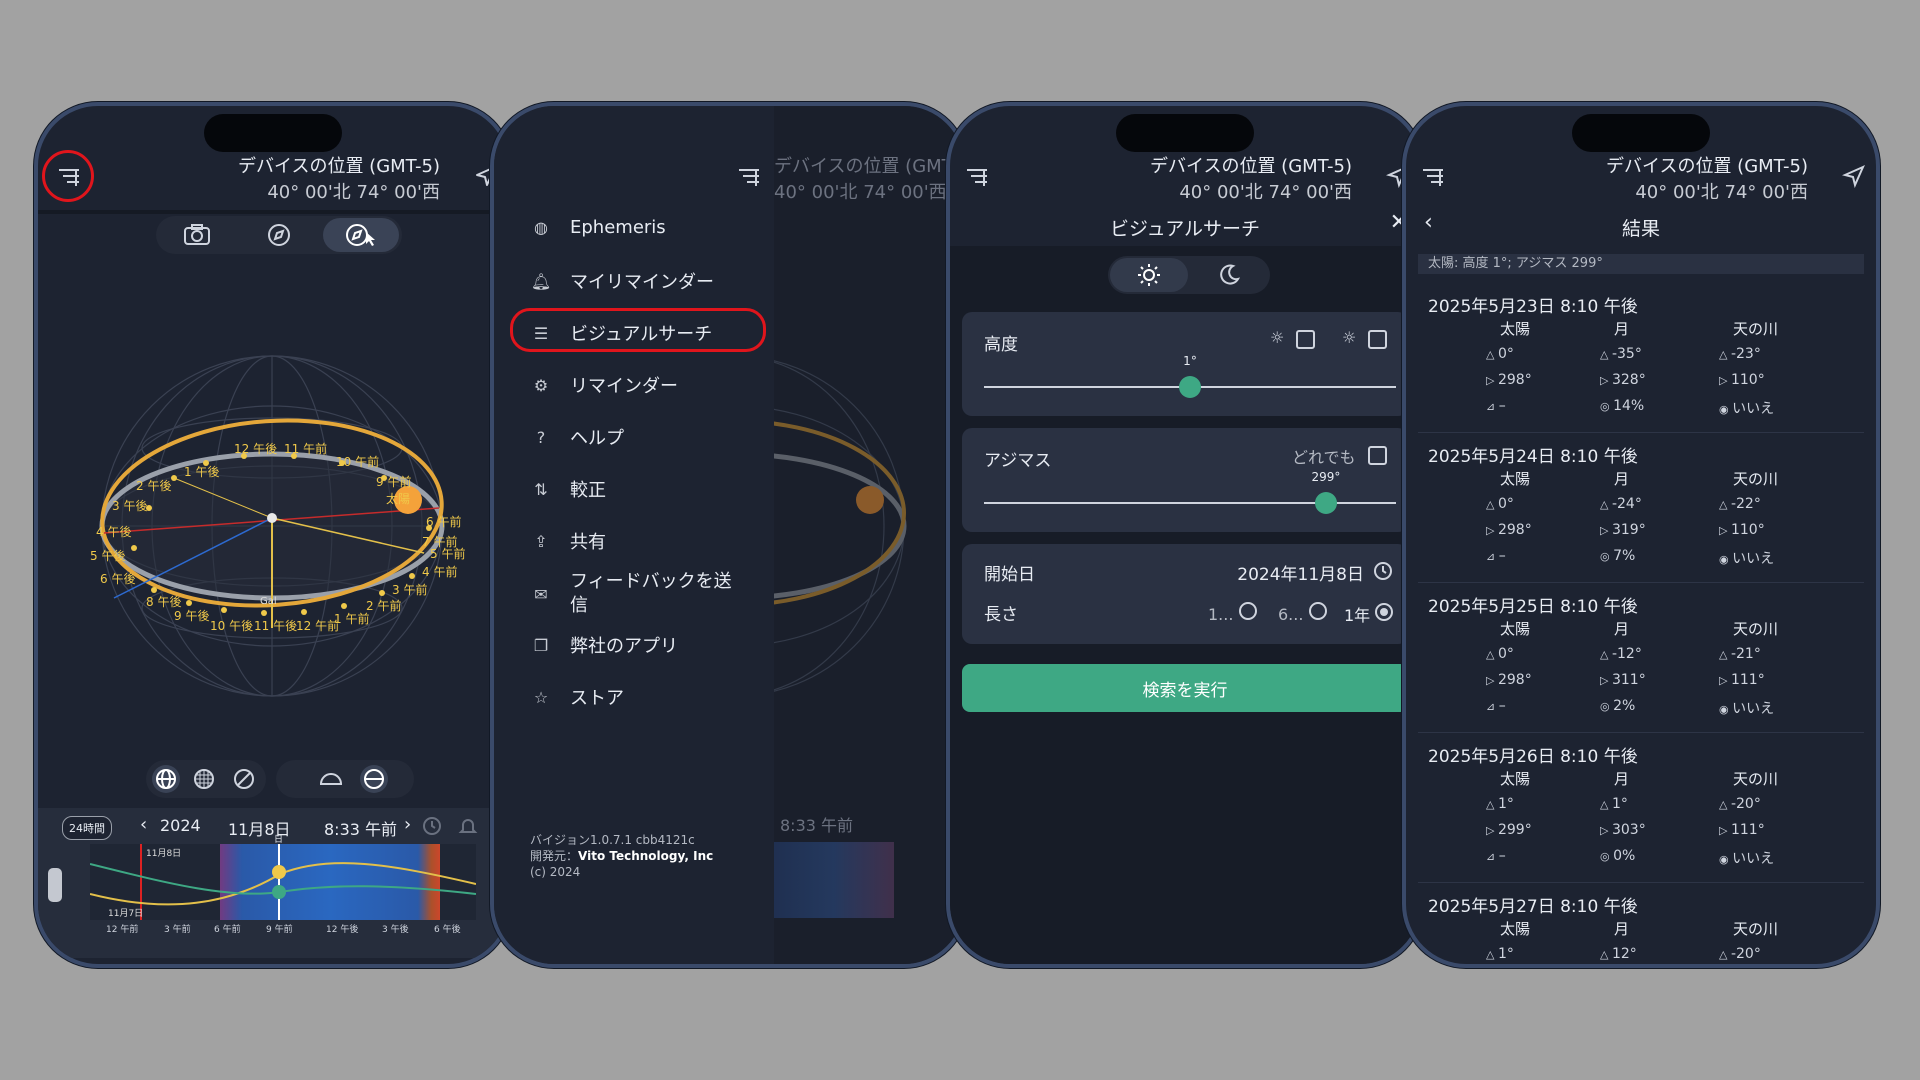 This screenshot has height=1080, width=1920. What do you see at coordinates (204, 779) in the screenshot?
I see `grid-sphere-icon` at bounding box center [204, 779].